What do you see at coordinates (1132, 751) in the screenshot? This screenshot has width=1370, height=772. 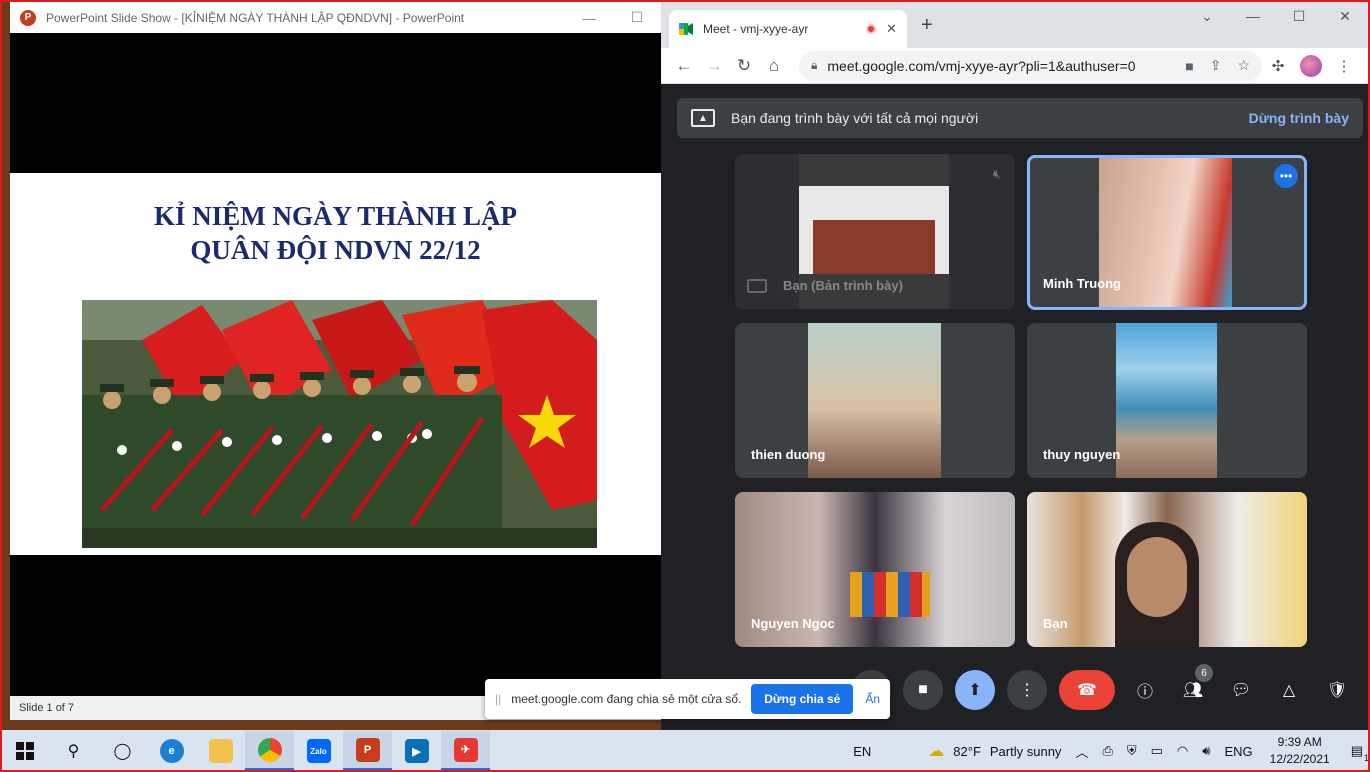 I see `security-icon: ⛨` at bounding box center [1132, 751].